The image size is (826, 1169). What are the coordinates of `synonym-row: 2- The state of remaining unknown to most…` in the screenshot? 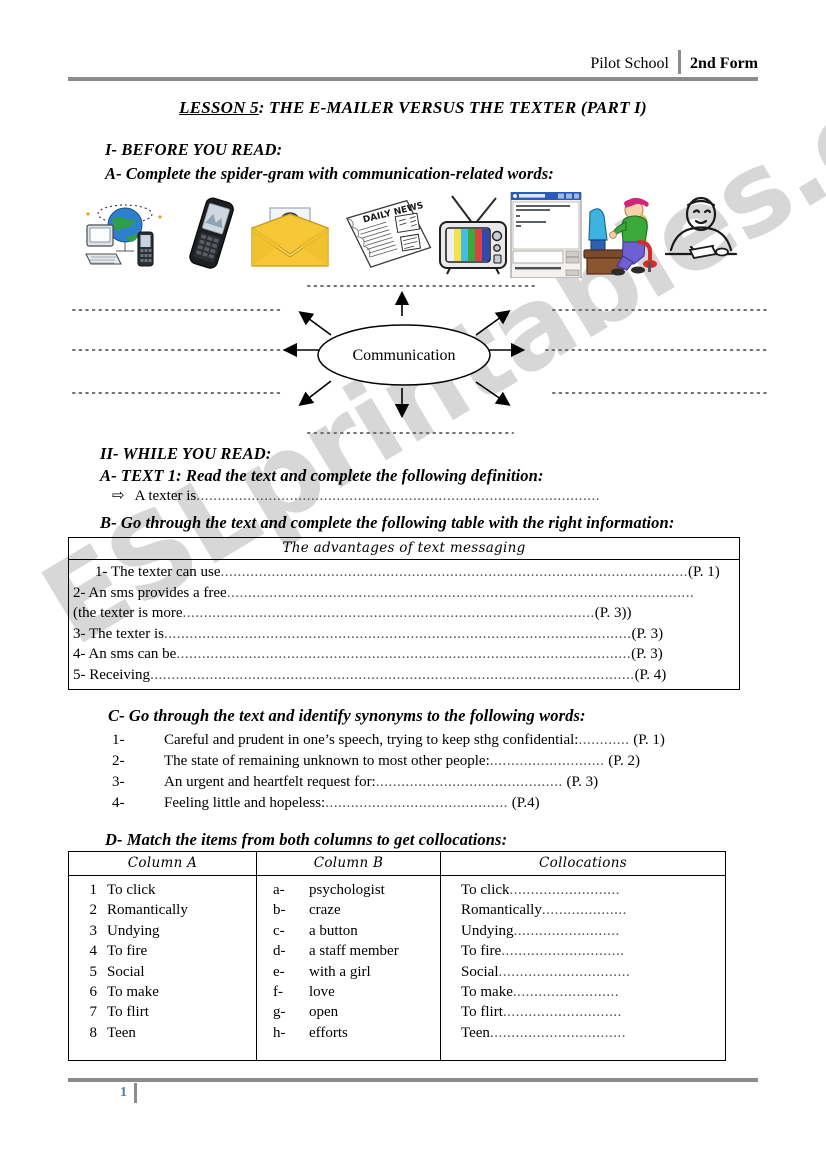 It's located at (422, 761).